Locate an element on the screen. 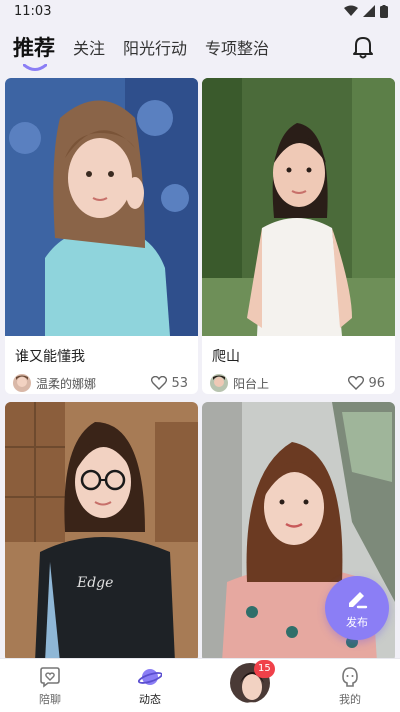 The height and width of the screenshot is (712, 400). status-icons is located at coordinates (366, 11).